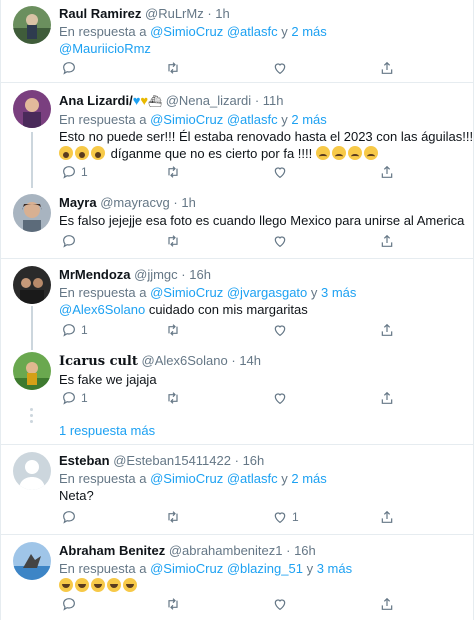  I want to click on author-handle: @Nena_lizardi, so click(208, 100).